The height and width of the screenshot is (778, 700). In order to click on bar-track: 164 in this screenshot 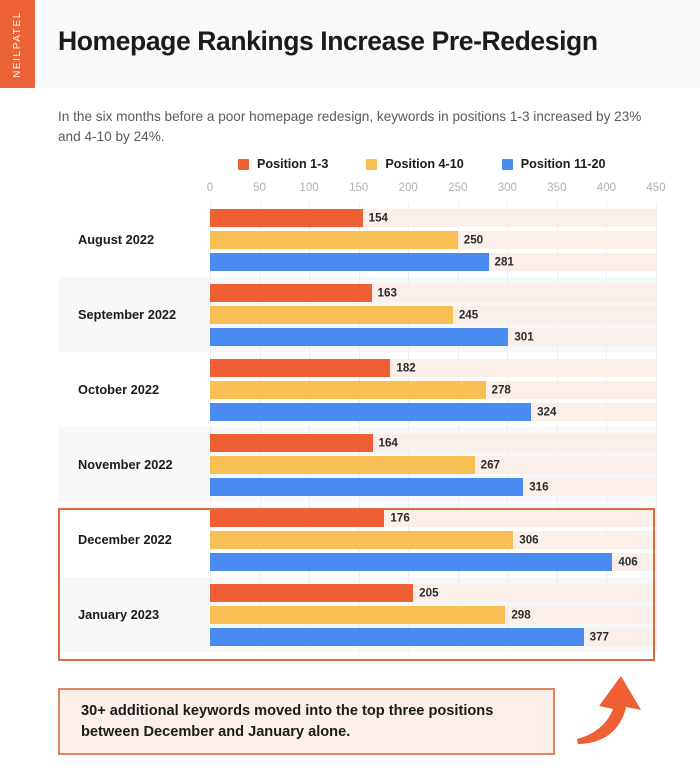, I will do `click(433, 442)`.